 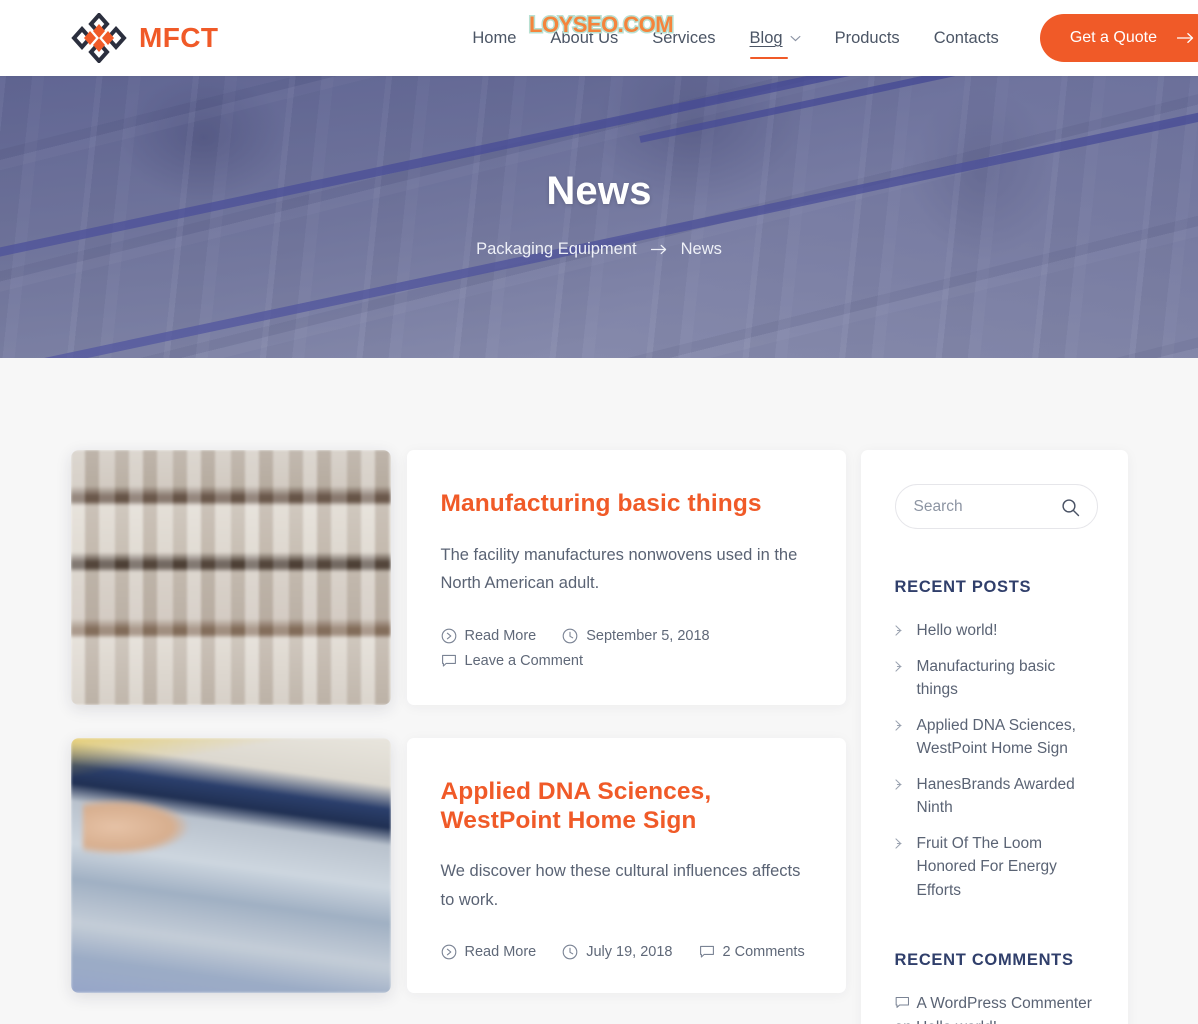 I want to click on diamond-compass-logo-icon, so click(x=99, y=38).